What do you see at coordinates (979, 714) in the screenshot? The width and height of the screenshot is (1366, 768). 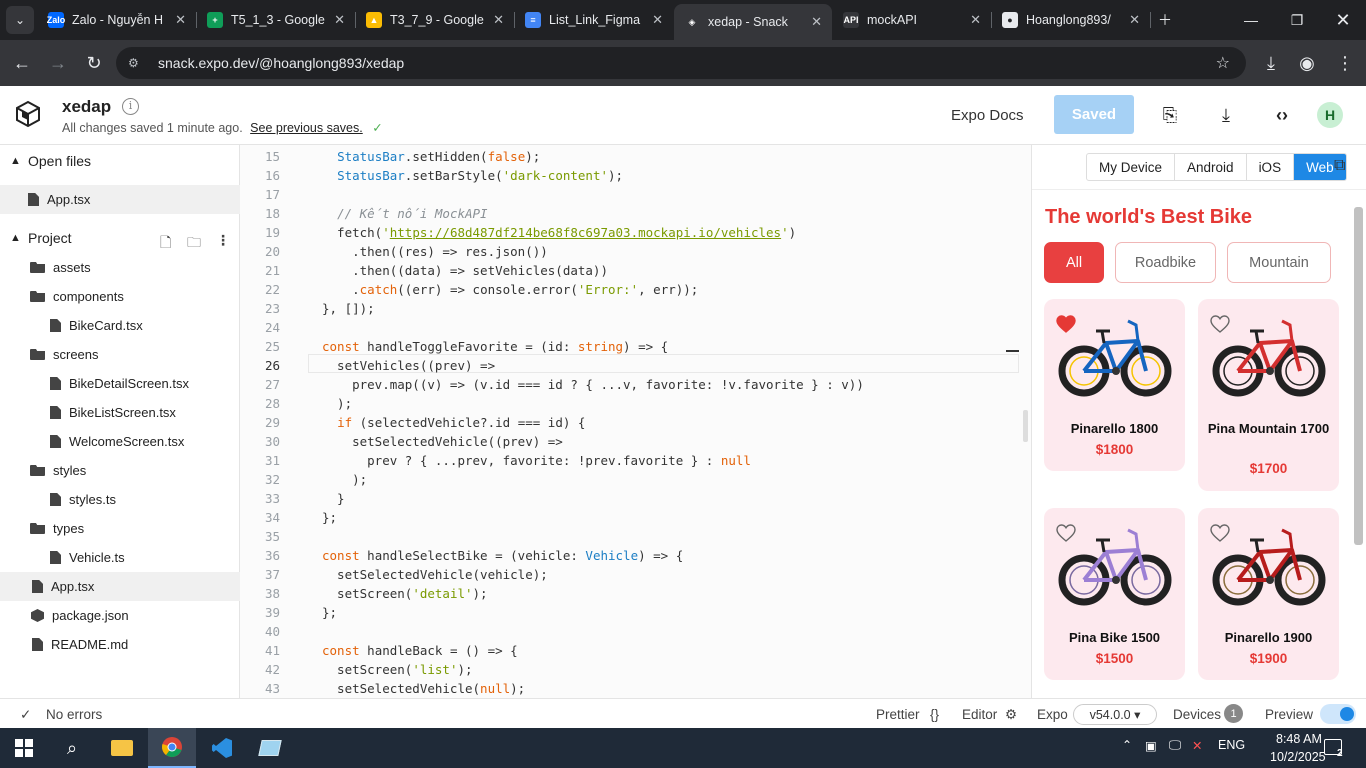 I see `editor-settings: Editor` at bounding box center [979, 714].